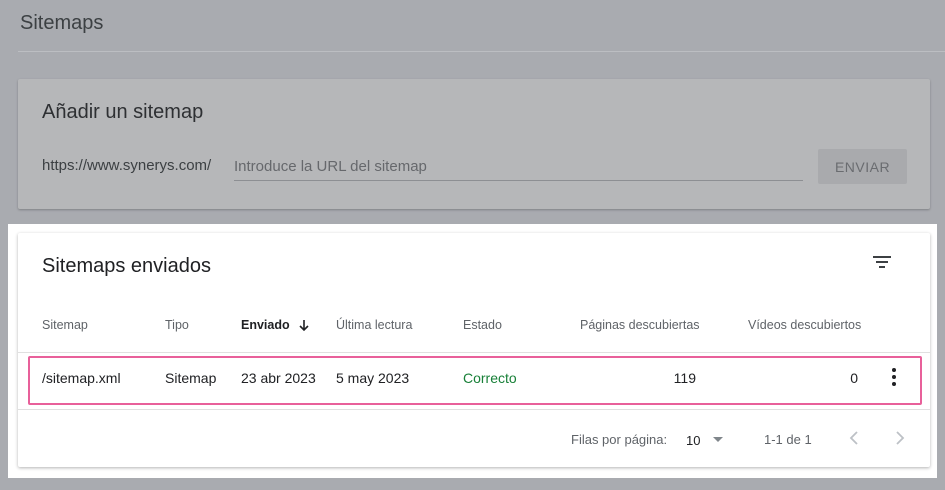 The width and height of the screenshot is (945, 490). I want to click on submitted-sitemaps-title: Sitemaps enviados, so click(126, 266).